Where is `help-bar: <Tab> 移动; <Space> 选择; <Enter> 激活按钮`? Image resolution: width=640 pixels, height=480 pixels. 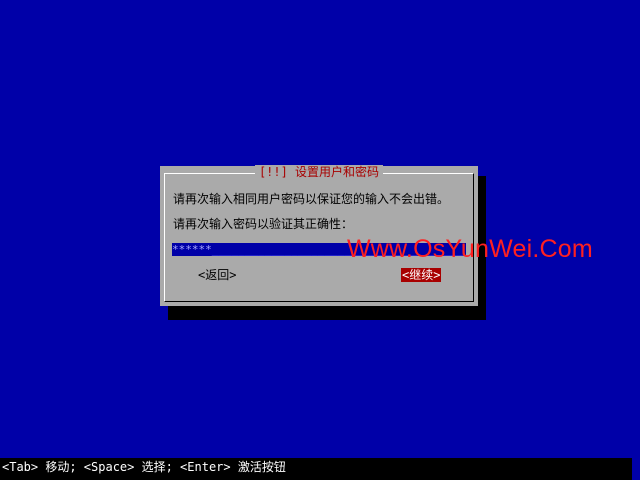
help-bar: <Tab> 移动; <Space> 选择; <Enter> 激活按钮 is located at coordinates (320, 469).